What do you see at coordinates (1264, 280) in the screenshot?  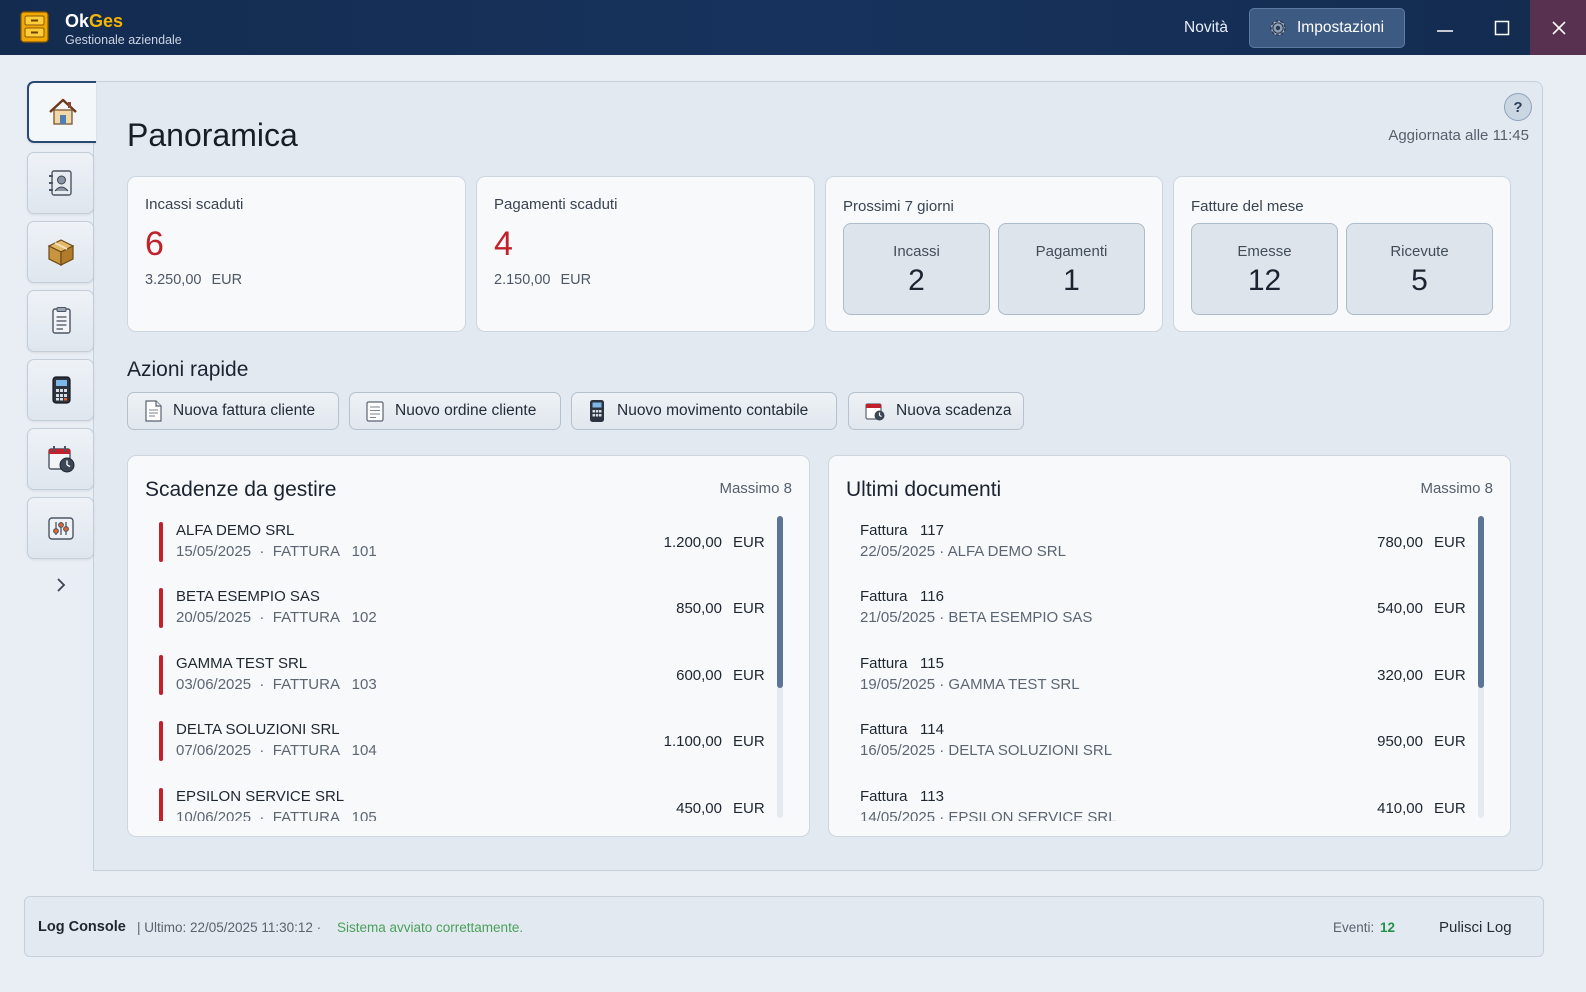 I see `subcard-value: 12` at bounding box center [1264, 280].